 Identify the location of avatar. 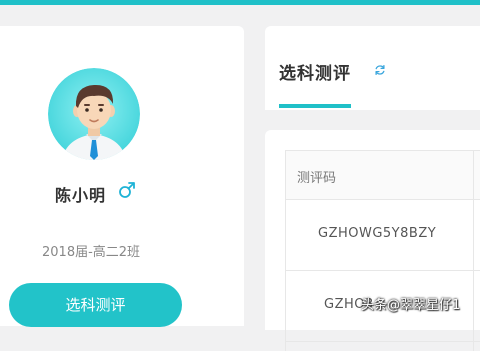
(94, 114).